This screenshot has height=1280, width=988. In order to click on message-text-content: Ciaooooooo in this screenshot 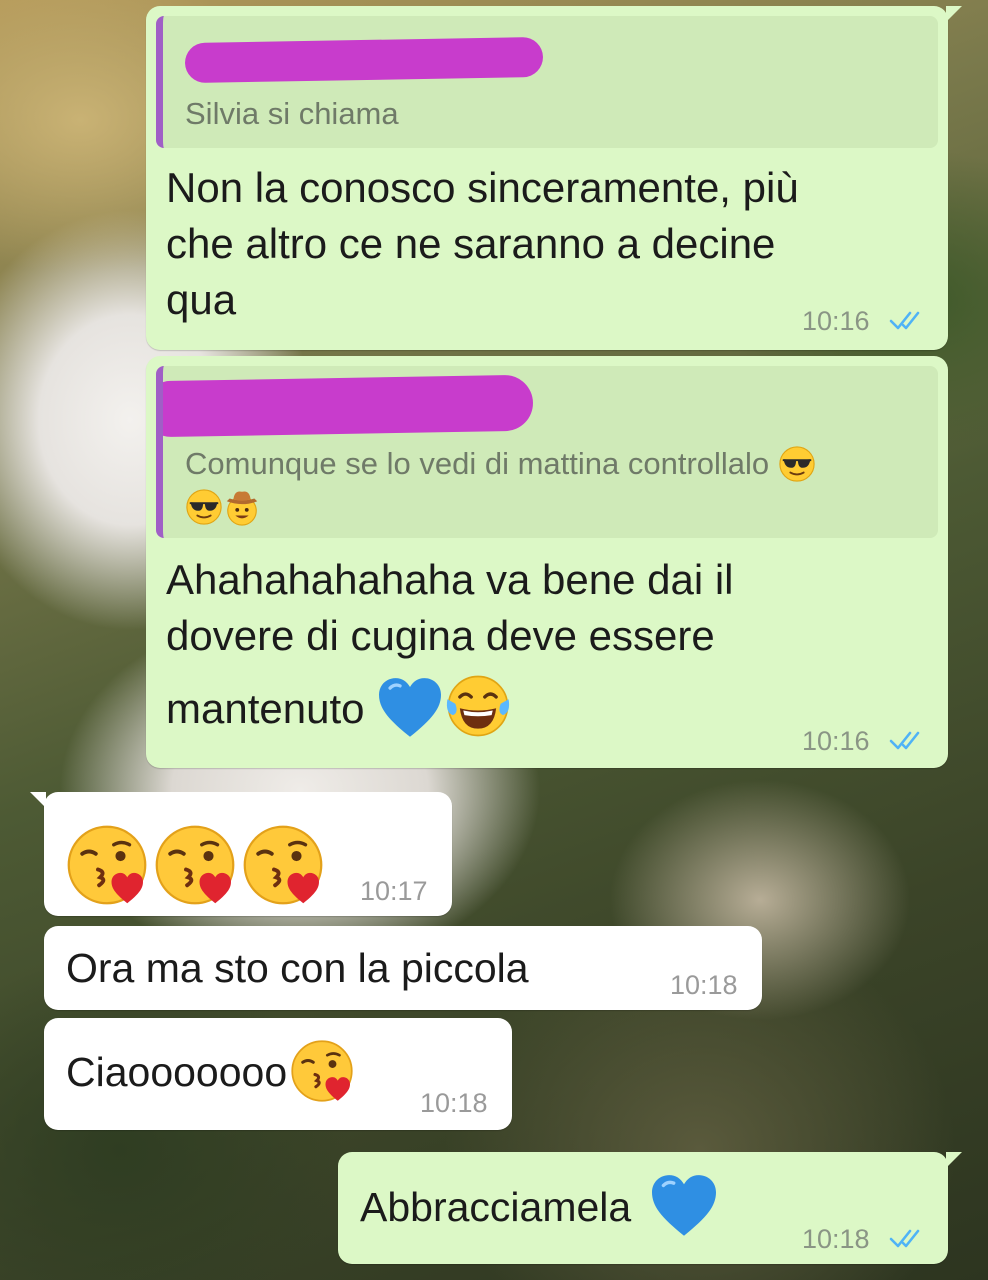, I will do `click(177, 1071)`.